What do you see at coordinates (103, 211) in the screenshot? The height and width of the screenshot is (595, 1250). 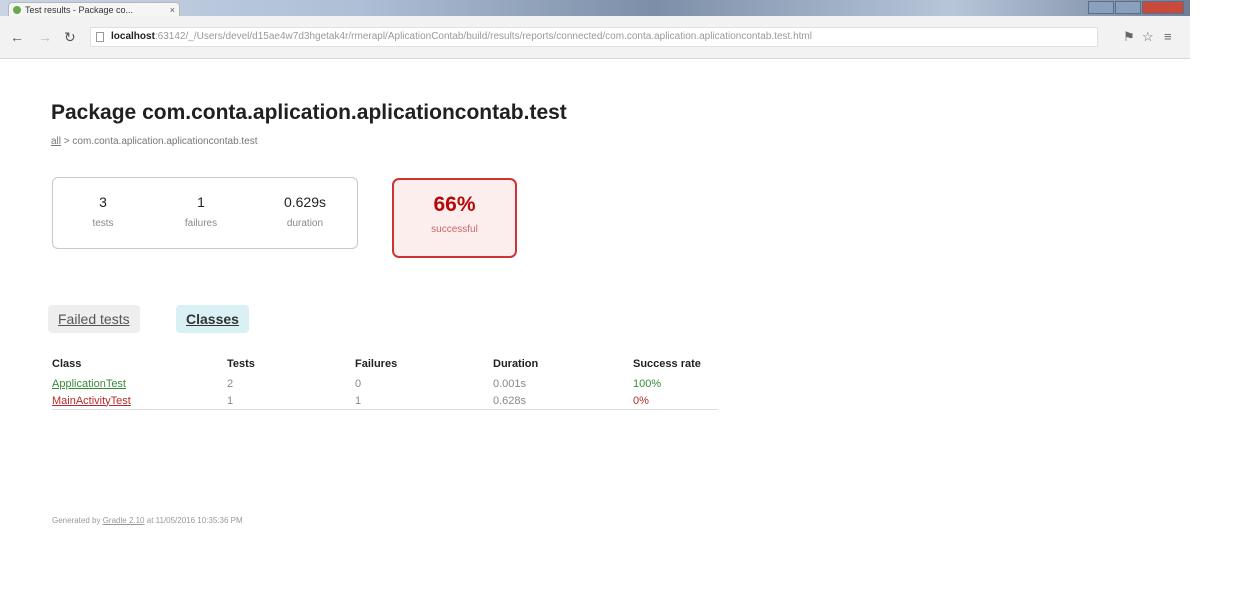 I see `tests-counter: 3 tests` at bounding box center [103, 211].